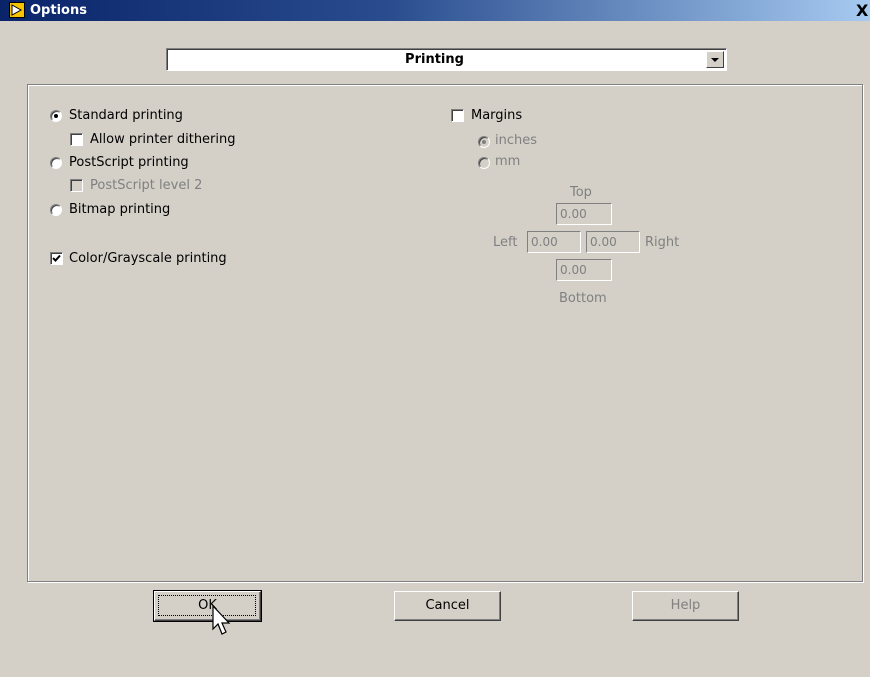 This screenshot has height=677, width=870. What do you see at coordinates (484, 163) in the screenshot?
I see `mm-radio` at bounding box center [484, 163].